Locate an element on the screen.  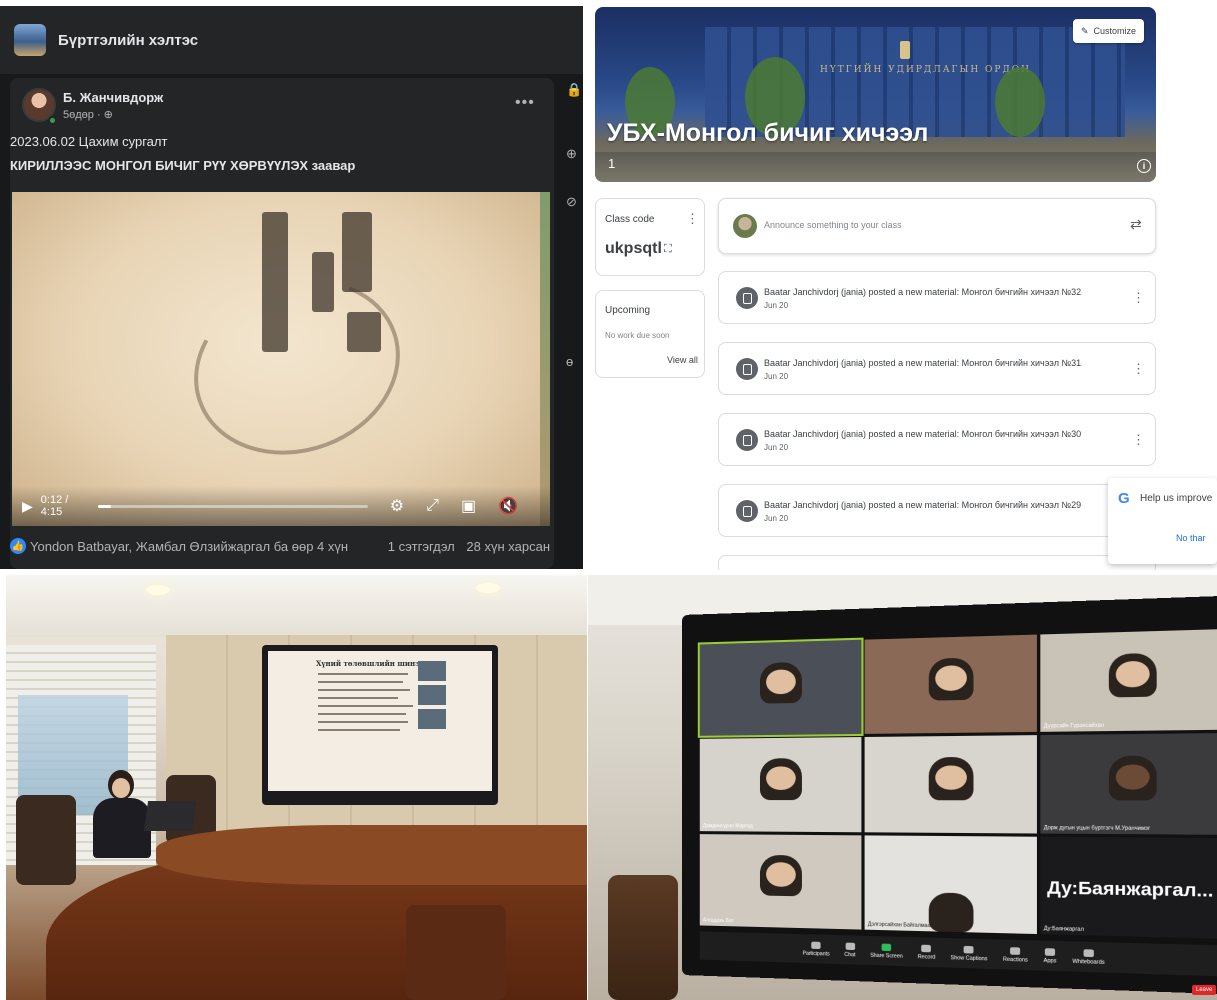
video-tile: Дэлгэрсайхан Байгалмаа is located at coordinates (950, 885).